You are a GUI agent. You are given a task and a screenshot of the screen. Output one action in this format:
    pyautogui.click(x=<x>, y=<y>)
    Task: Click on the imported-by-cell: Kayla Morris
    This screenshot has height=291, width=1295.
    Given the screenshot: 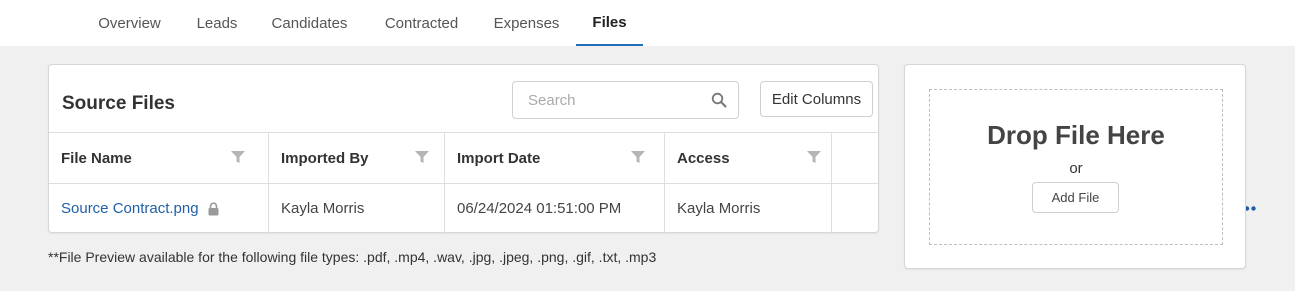 What is the action you would take?
    pyautogui.click(x=357, y=208)
    